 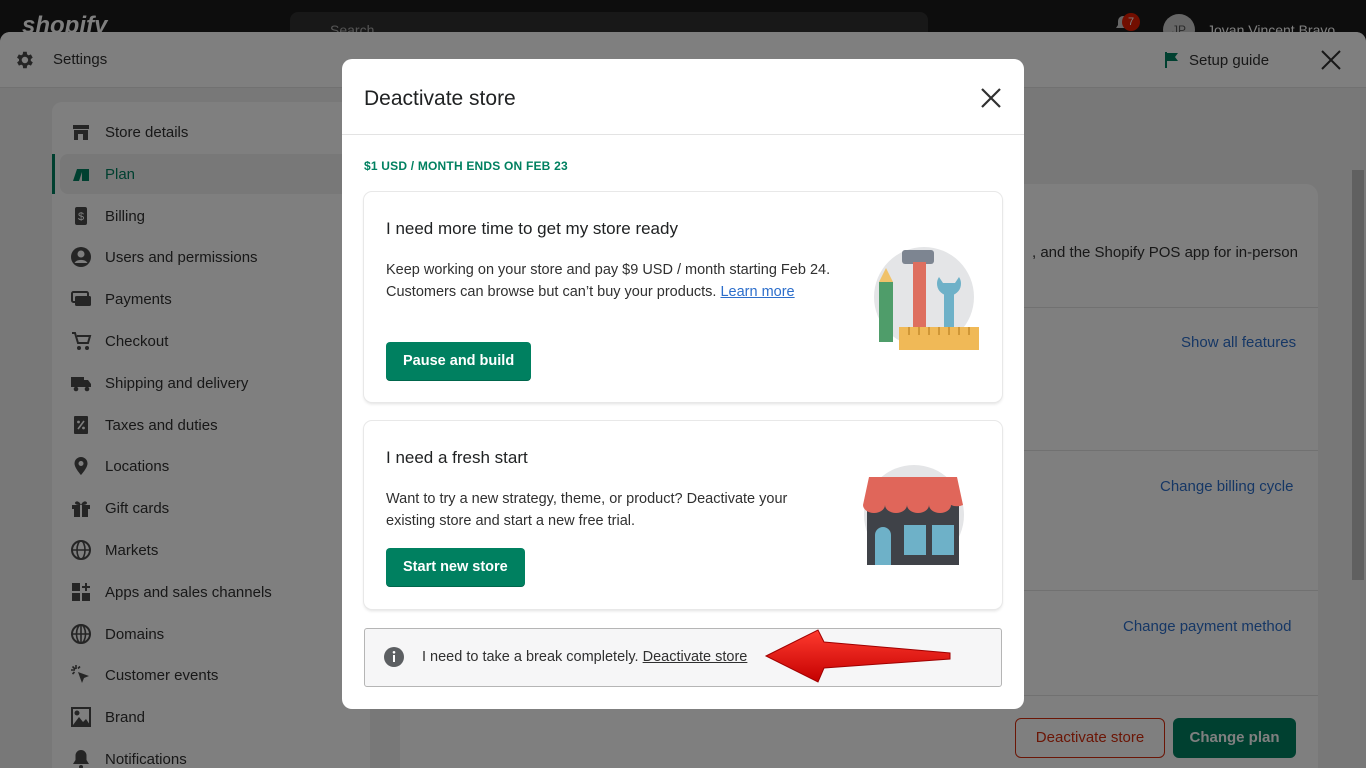 What do you see at coordinates (459, 361) in the screenshot?
I see `pause-and-build-button: Pause and build` at bounding box center [459, 361].